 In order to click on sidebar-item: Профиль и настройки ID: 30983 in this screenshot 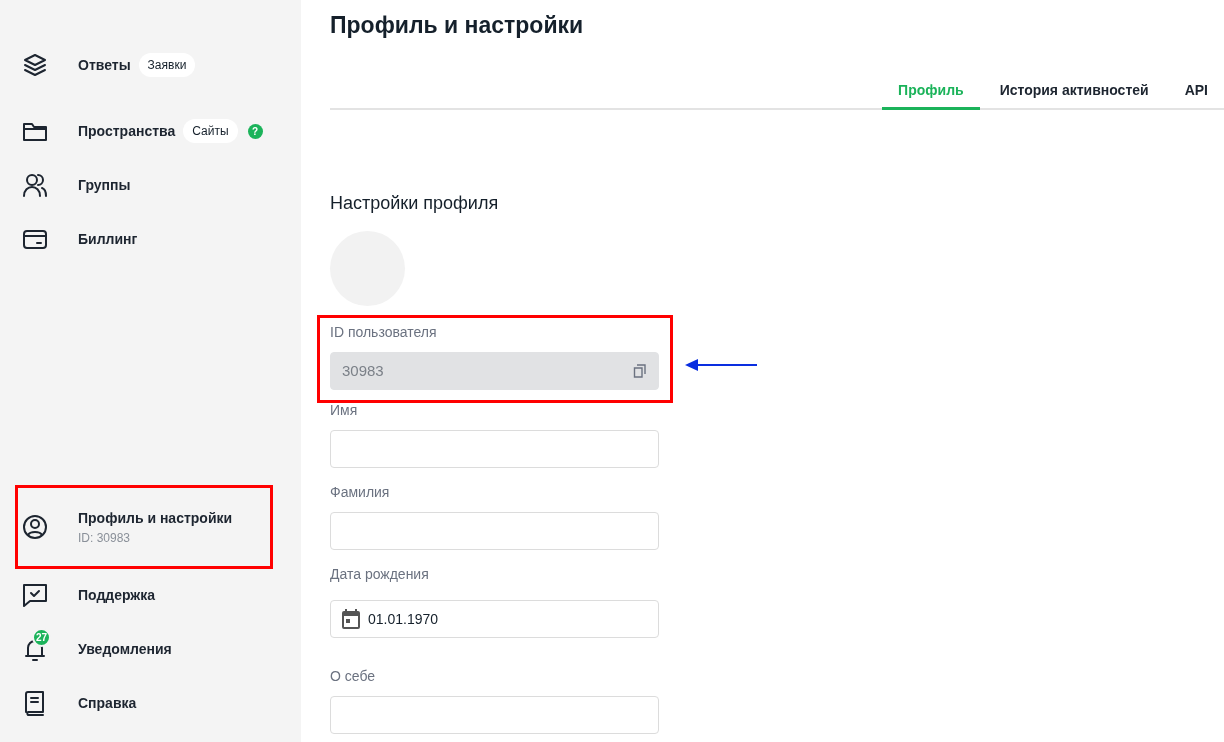, I will do `click(144, 527)`.